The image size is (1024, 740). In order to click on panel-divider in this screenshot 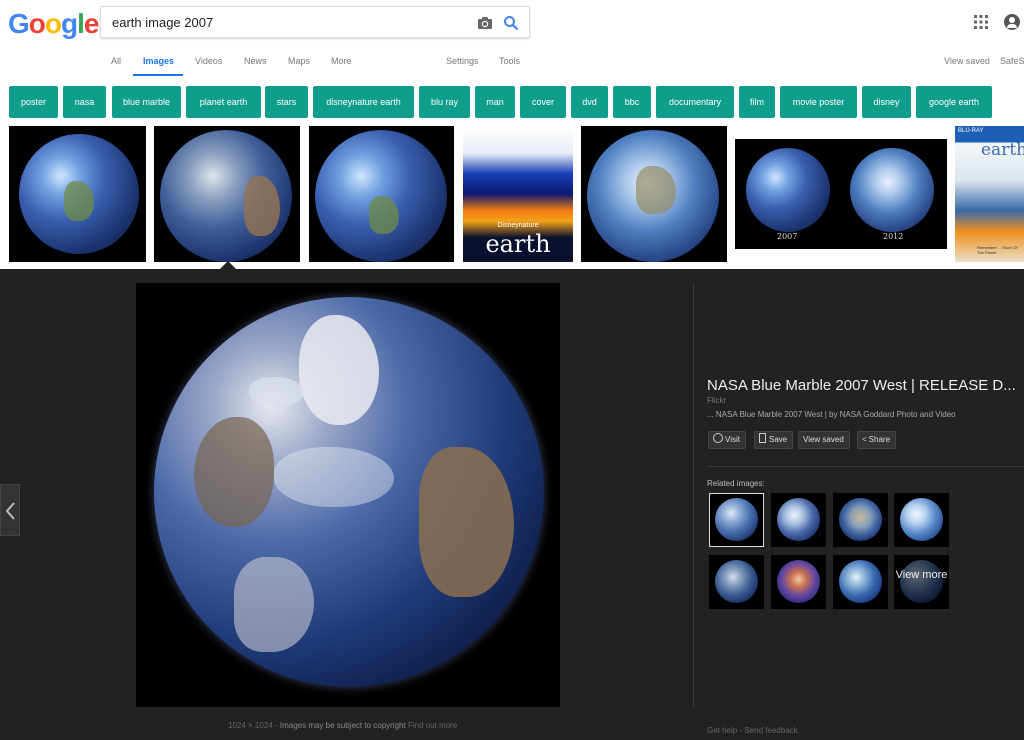, I will do `click(693, 495)`.